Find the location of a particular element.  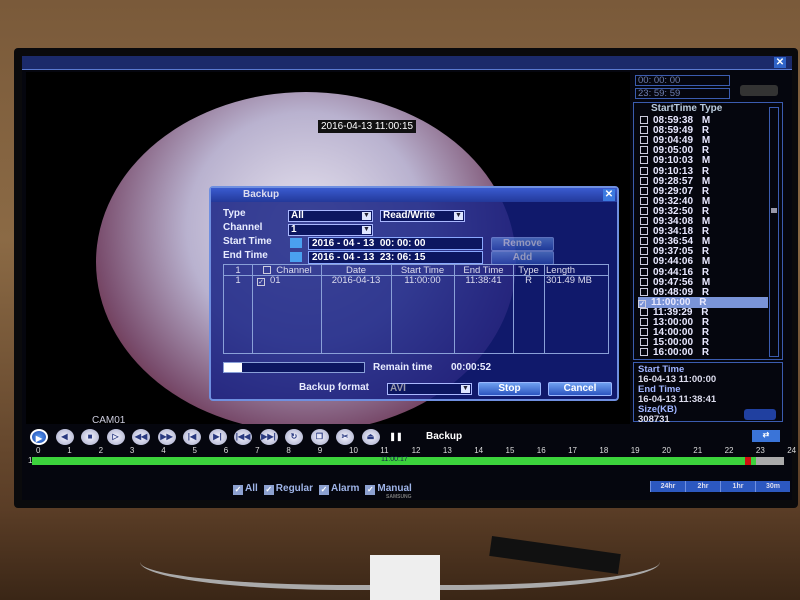

rewind-icon: ◀◀ is located at coordinates (141, 437).